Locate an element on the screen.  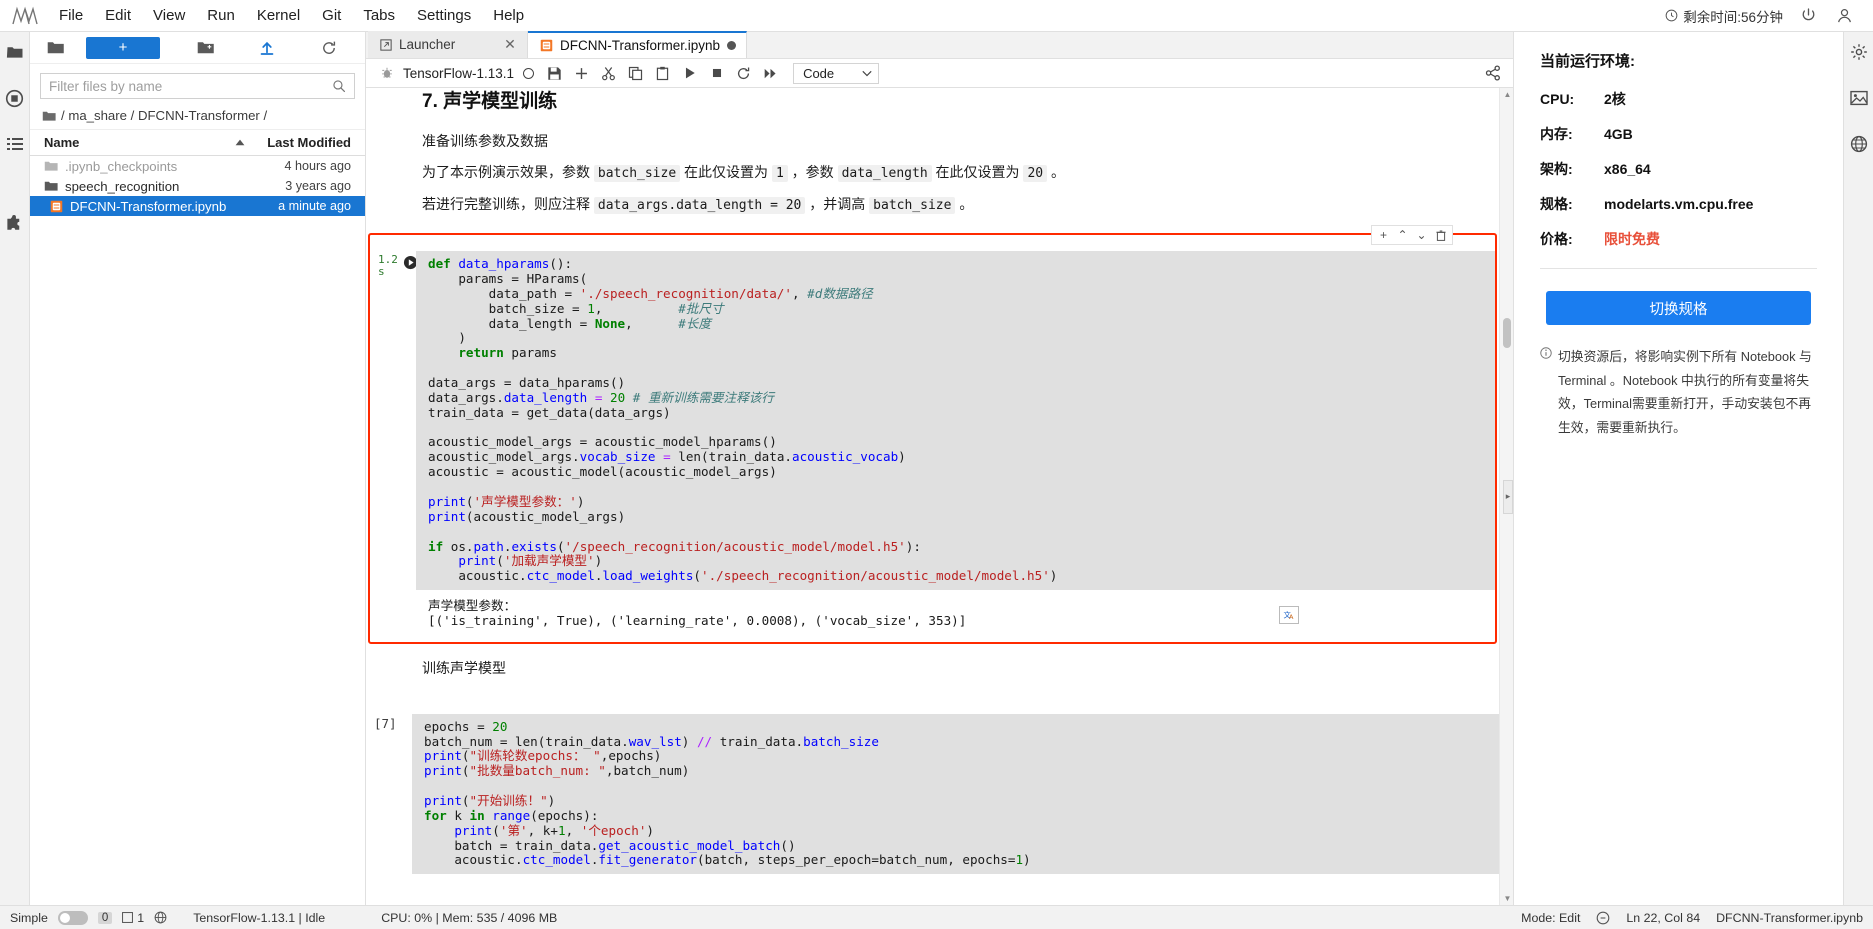
menu-tabs: Tabs is located at coordinates (379, 15).